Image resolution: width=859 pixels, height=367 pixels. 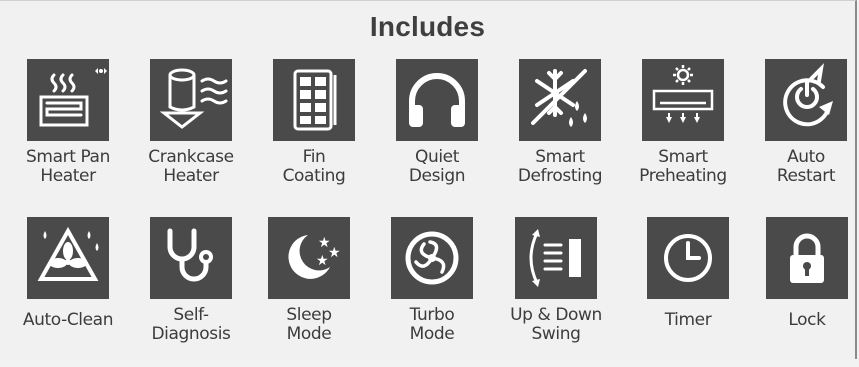 What do you see at coordinates (432, 258) in the screenshot?
I see `turbo-fan-icon` at bounding box center [432, 258].